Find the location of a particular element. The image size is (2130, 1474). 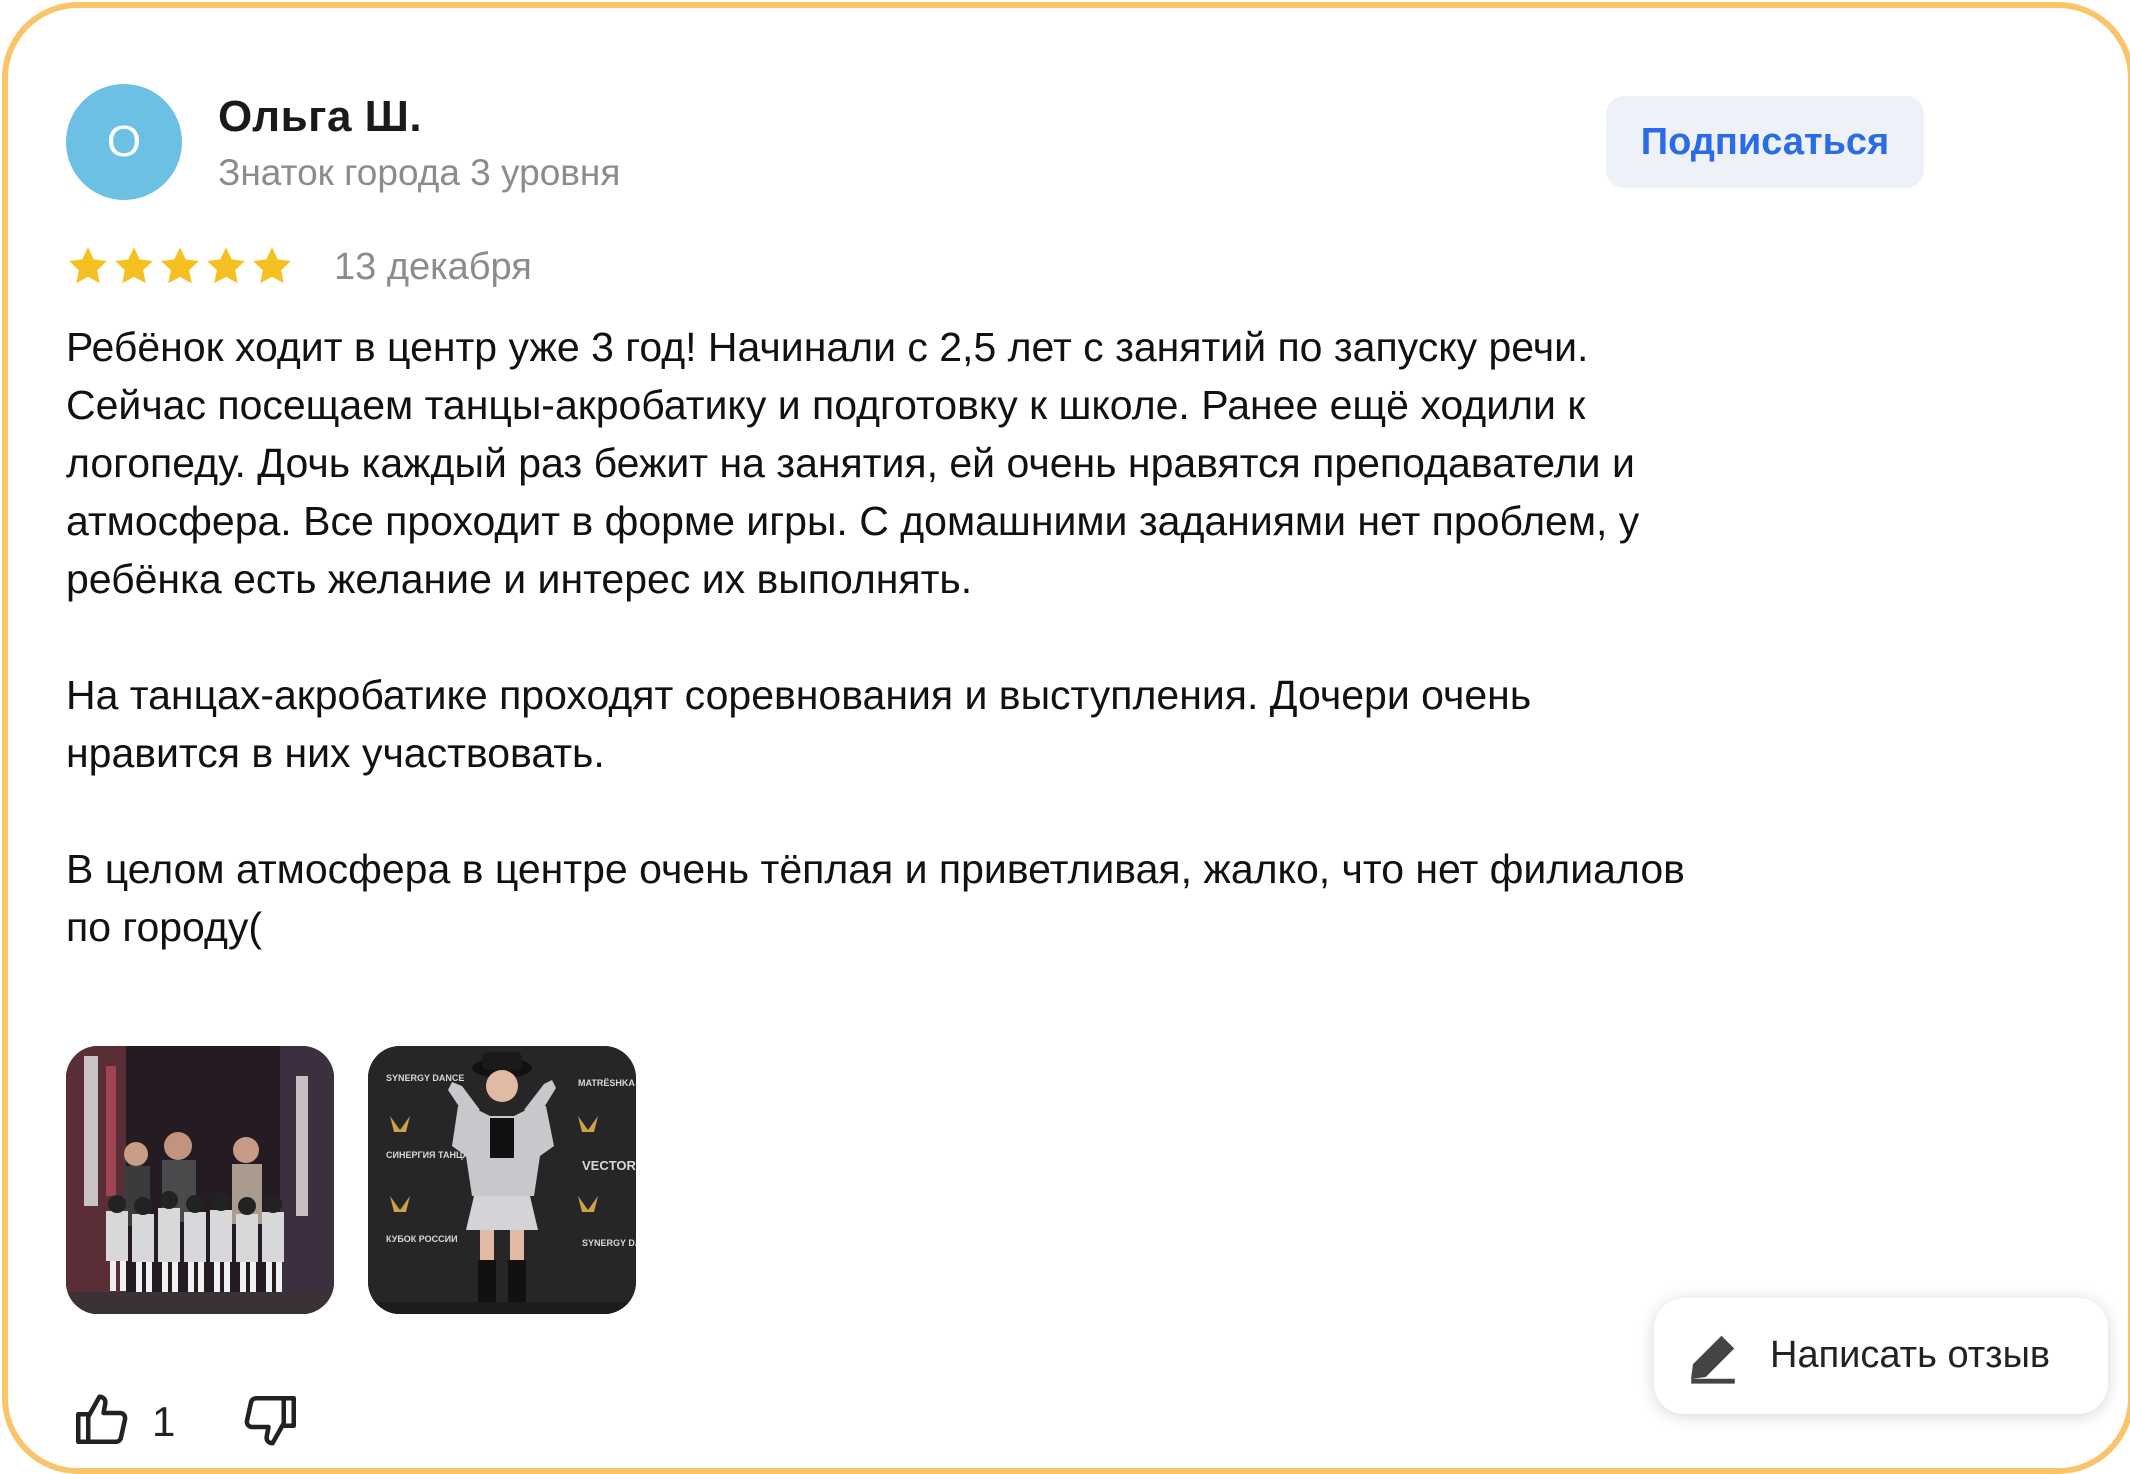

review-photo-group is located at coordinates (200, 1180).